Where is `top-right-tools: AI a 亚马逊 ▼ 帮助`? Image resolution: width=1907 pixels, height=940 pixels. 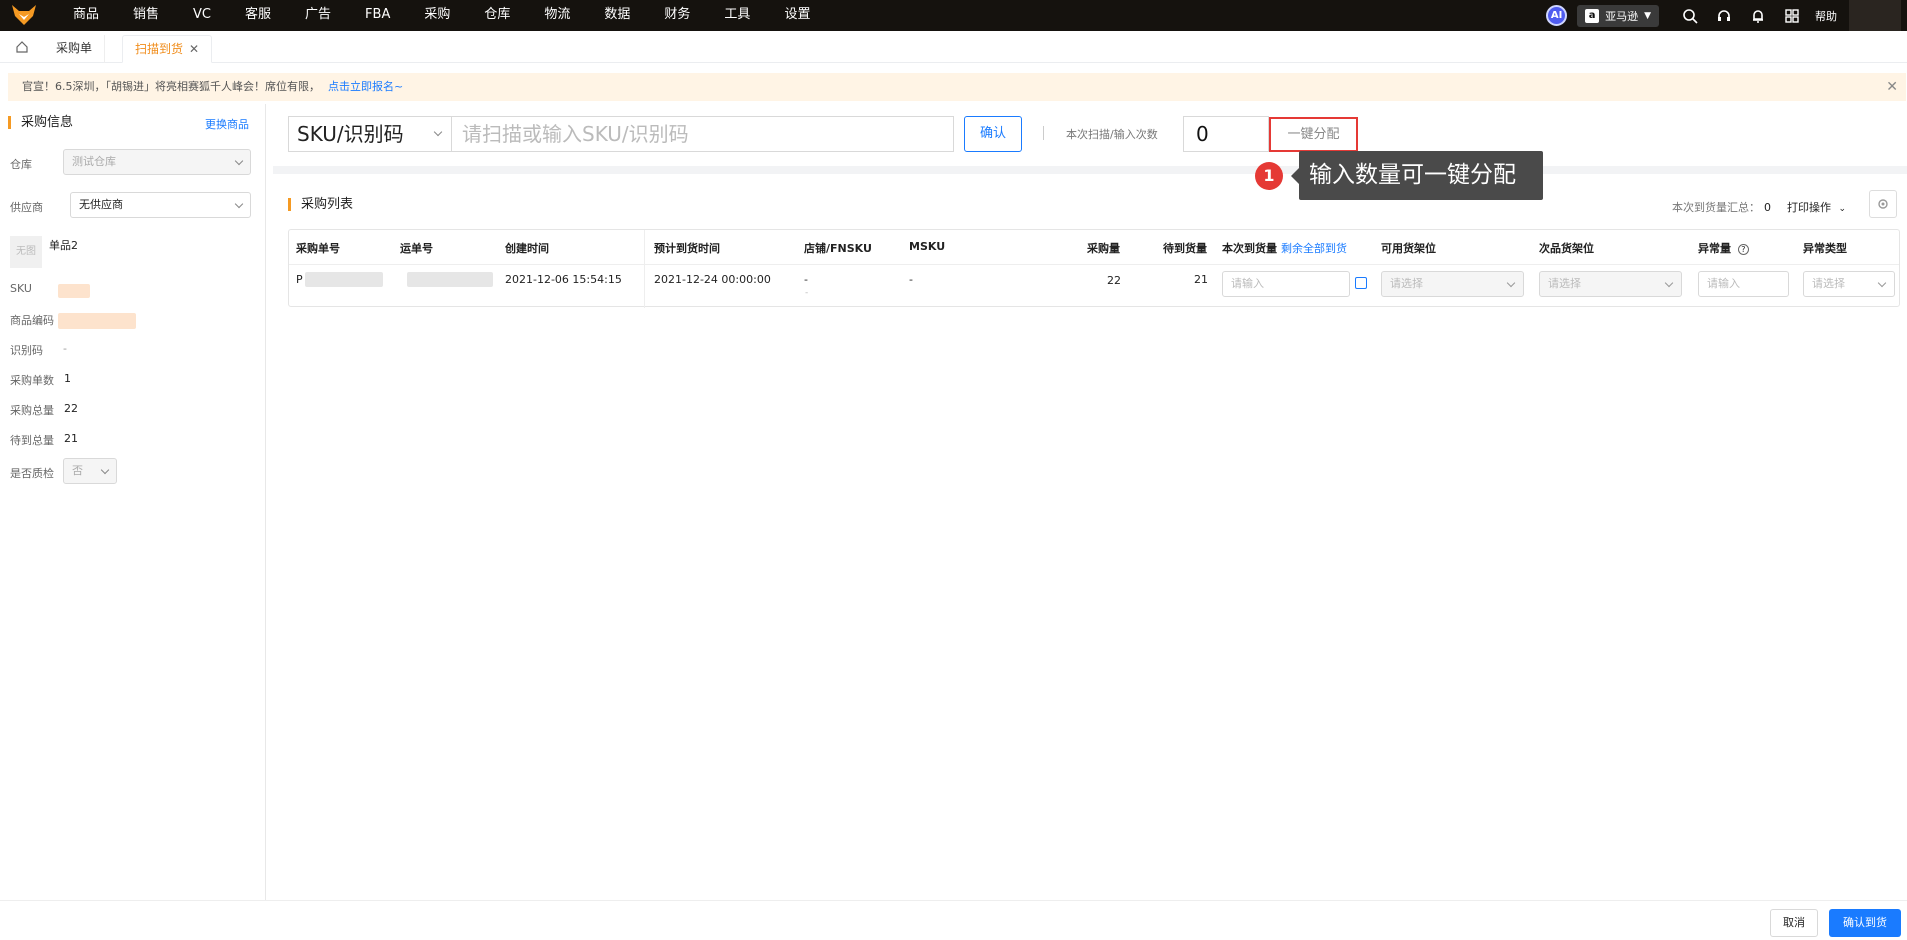
top-right-tools: AI a 亚马逊 ▼ 帮助 is located at coordinates (1726, 15).